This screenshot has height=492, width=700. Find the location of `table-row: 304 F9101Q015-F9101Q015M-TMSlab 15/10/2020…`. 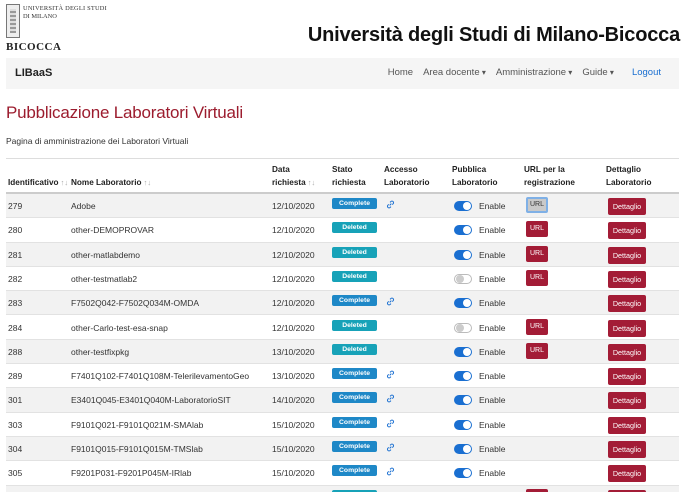

table-row: 304 F9101Q015-F9101Q015M-TMSlab 15/10/2020… is located at coordinates (342, 449).